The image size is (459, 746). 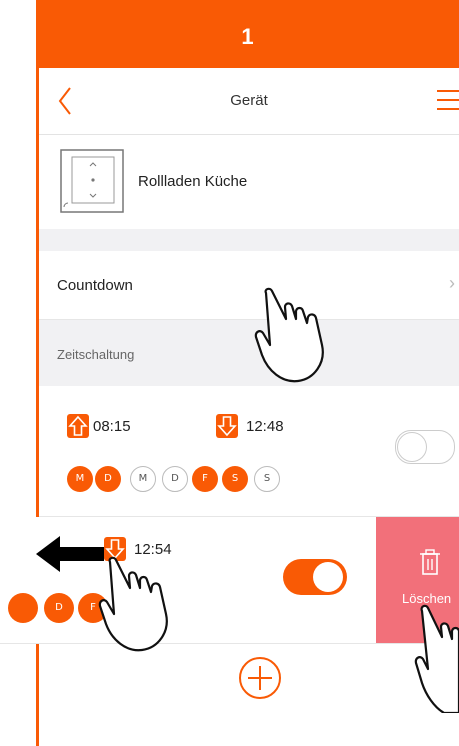 What do you see at coordinates (205, 479) in the screenshot?
I see `day-chip: F` at bounding box center [205, 479].